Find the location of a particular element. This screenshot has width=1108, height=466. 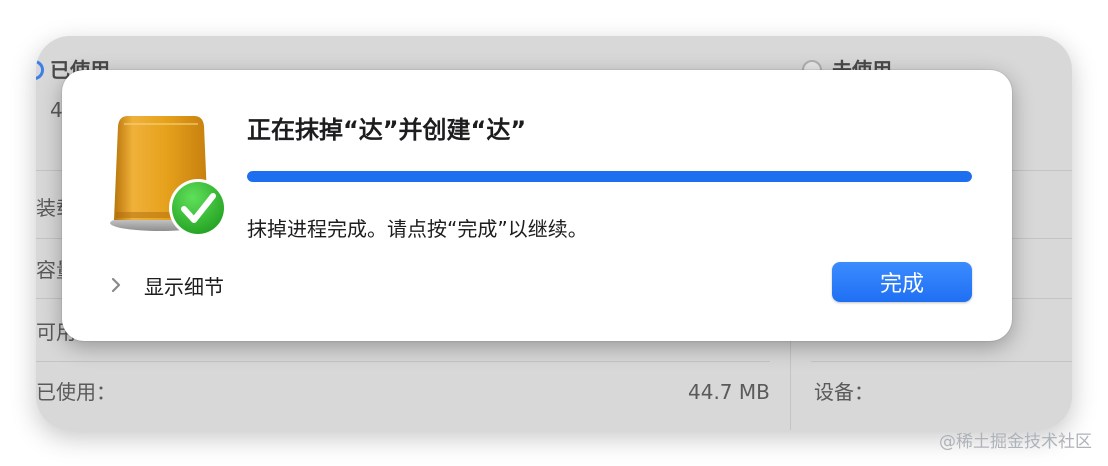

done-button: 完成 is located at coordinates (902, 282).